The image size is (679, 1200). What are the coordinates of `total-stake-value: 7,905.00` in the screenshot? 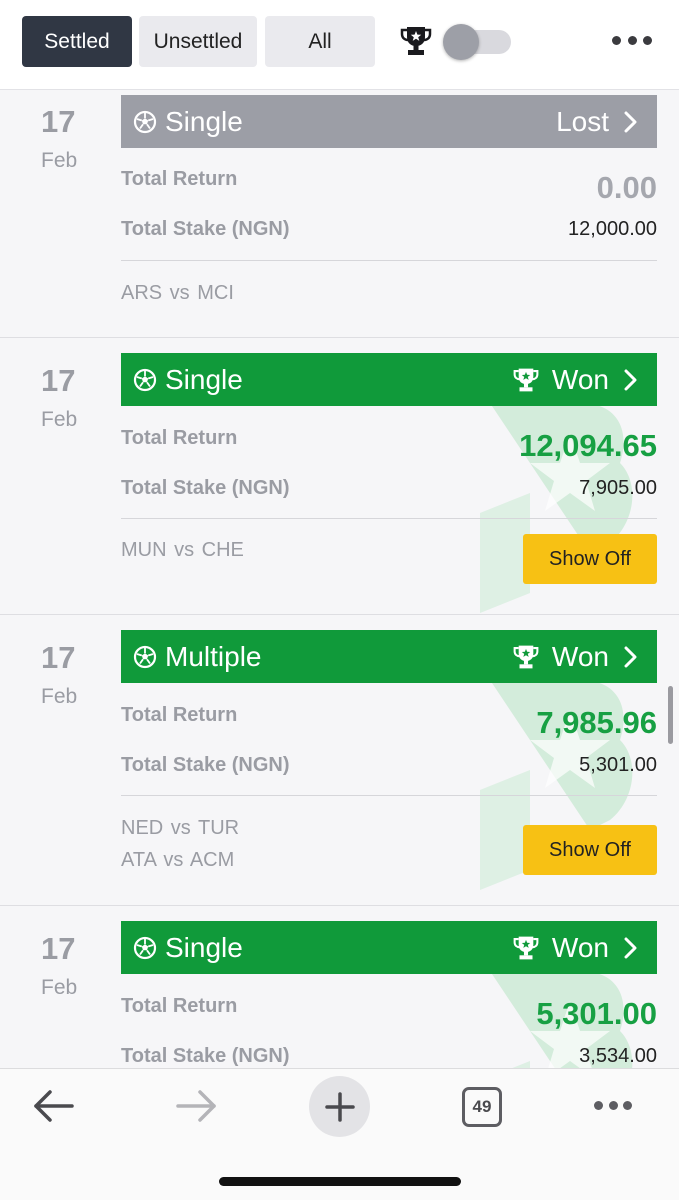 It's located at (618, 488).